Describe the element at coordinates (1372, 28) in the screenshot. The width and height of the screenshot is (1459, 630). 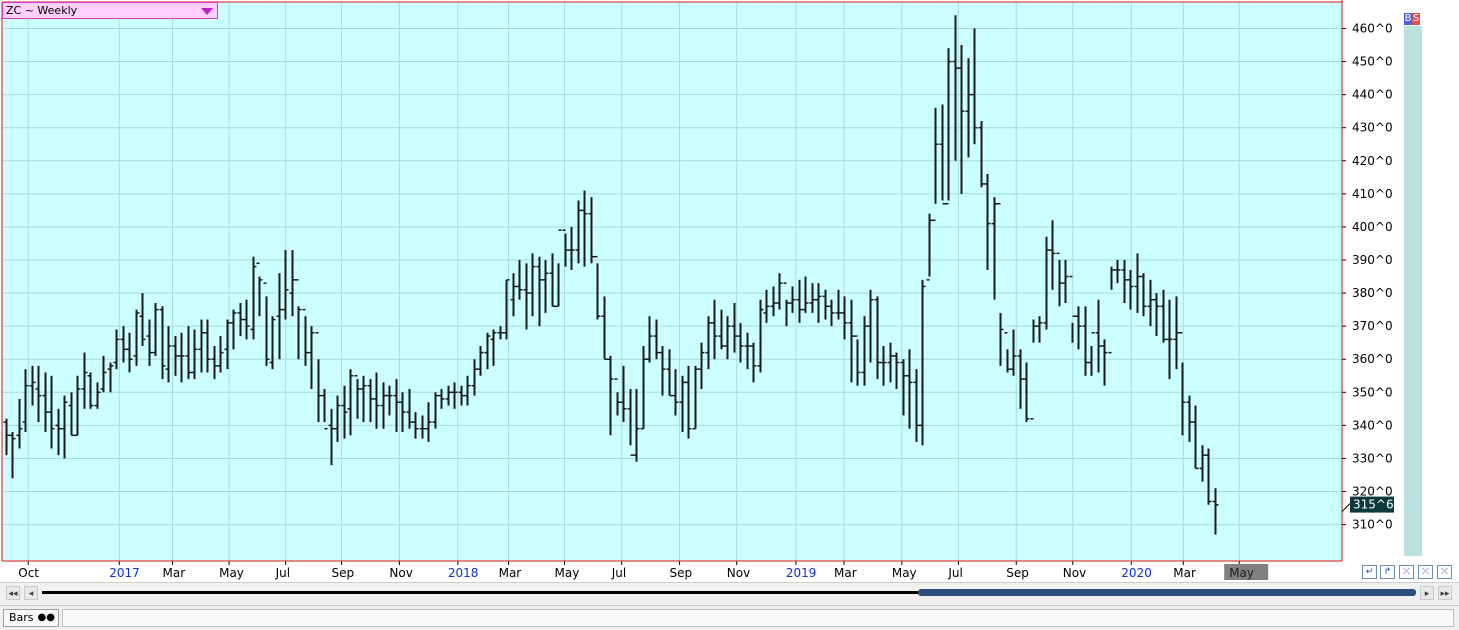
I see `price-tick-label: 460^0` at that location.